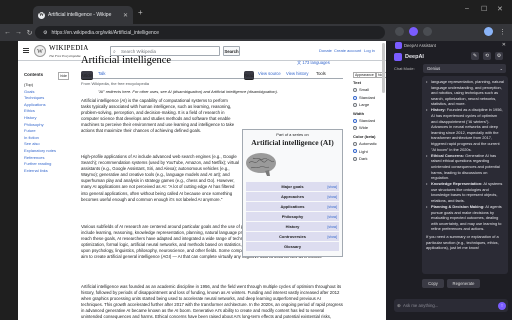 This screenshot has width=512, height=320. What do you see at coordinates (46, 164) in the screenshot?
I see `toc-item: Further reading` at bounding box center [46, 164].